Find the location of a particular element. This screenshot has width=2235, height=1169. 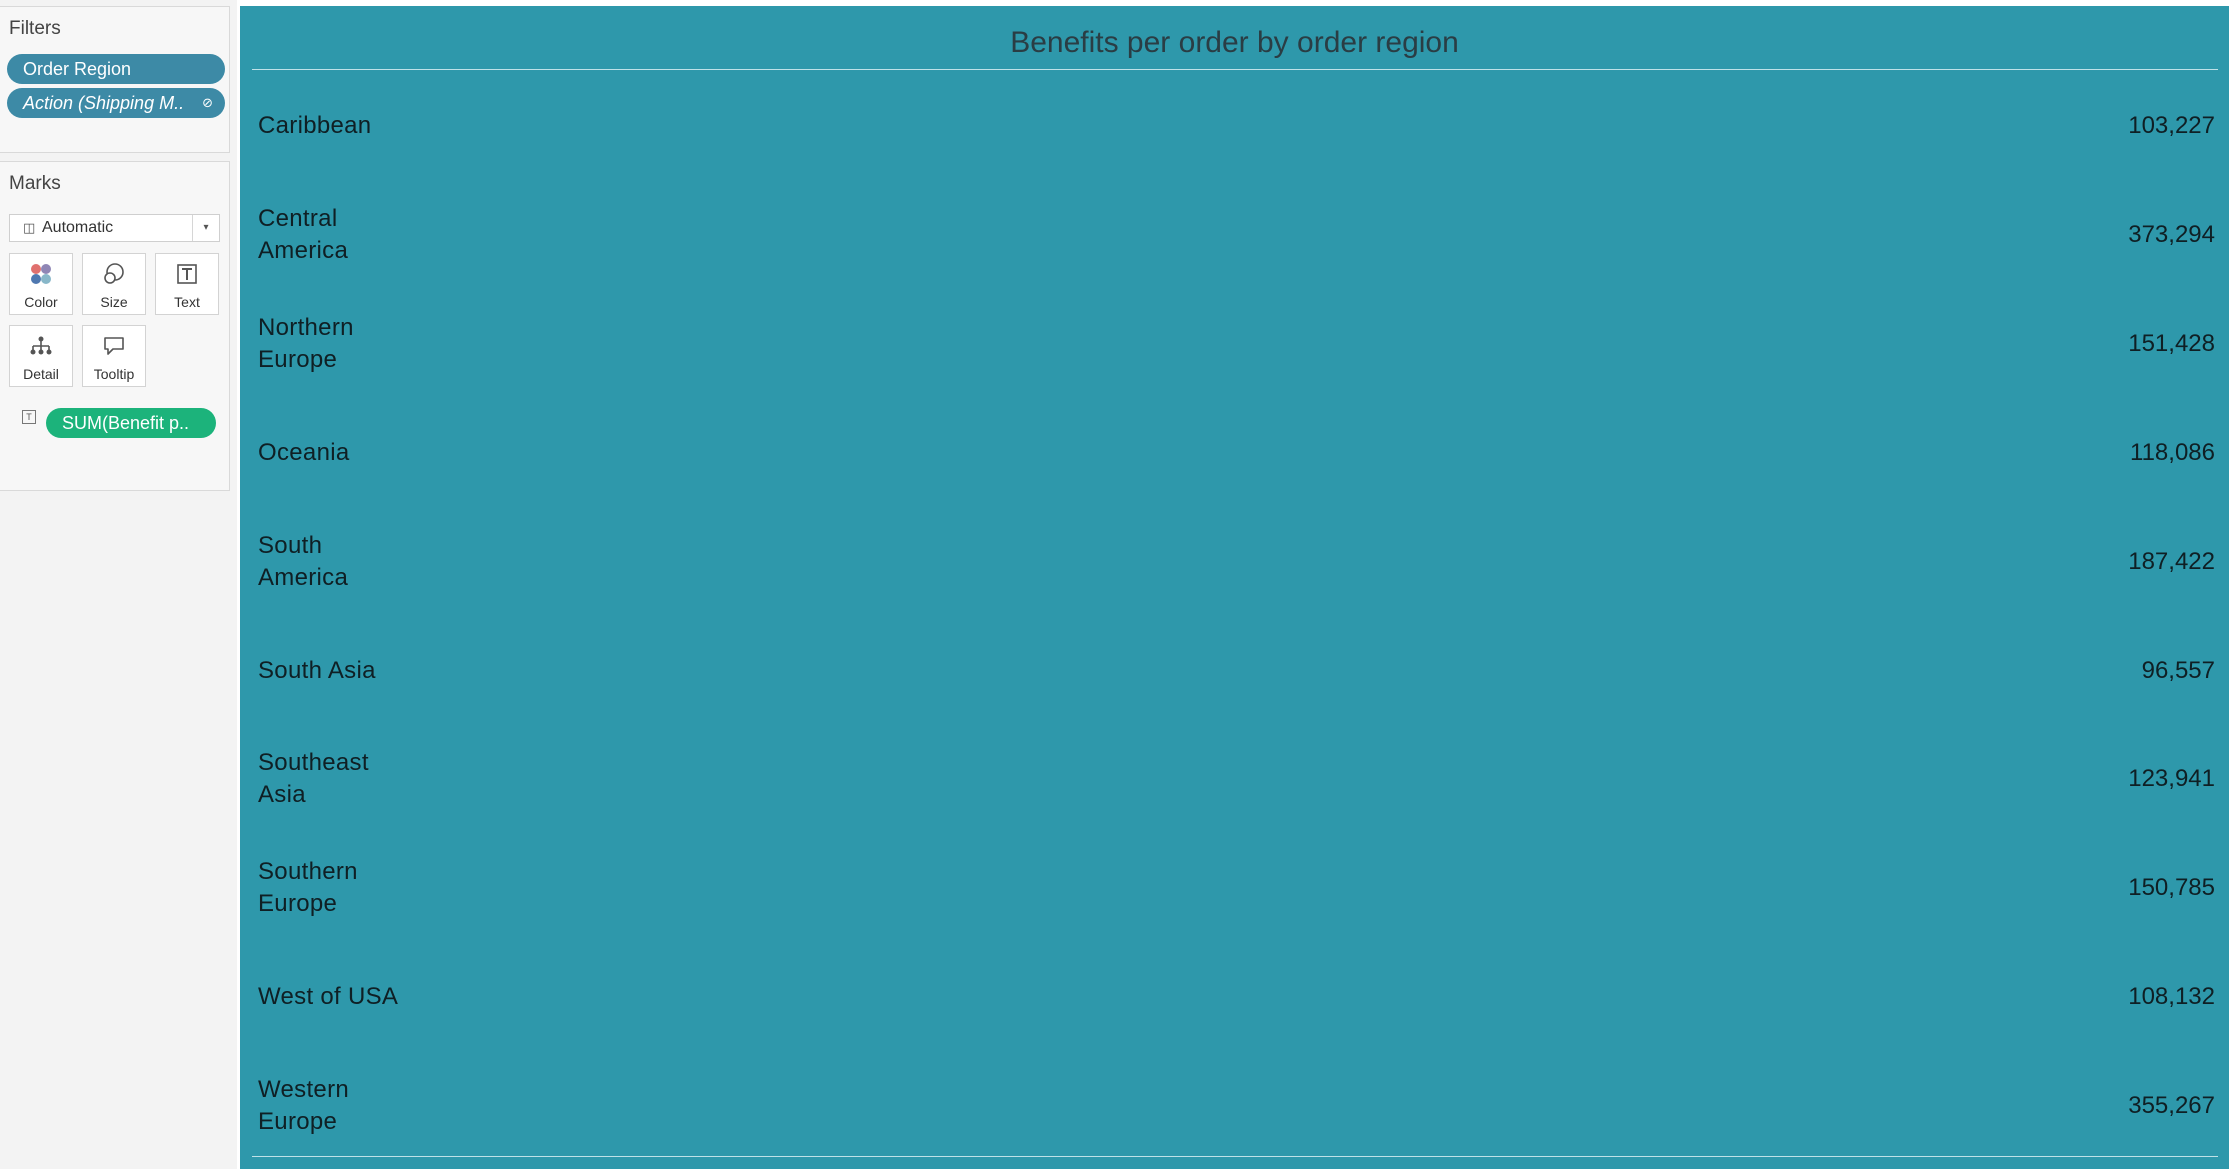

benefit-value: 118,086 is located at coordinates (2172, 452).